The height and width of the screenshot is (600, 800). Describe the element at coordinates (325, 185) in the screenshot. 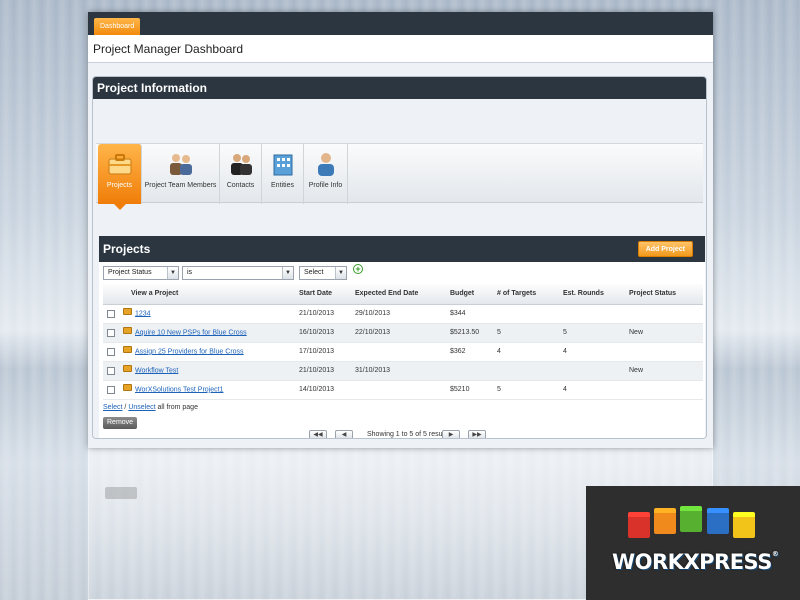

I see `nav-label: Profile Info` at that location.